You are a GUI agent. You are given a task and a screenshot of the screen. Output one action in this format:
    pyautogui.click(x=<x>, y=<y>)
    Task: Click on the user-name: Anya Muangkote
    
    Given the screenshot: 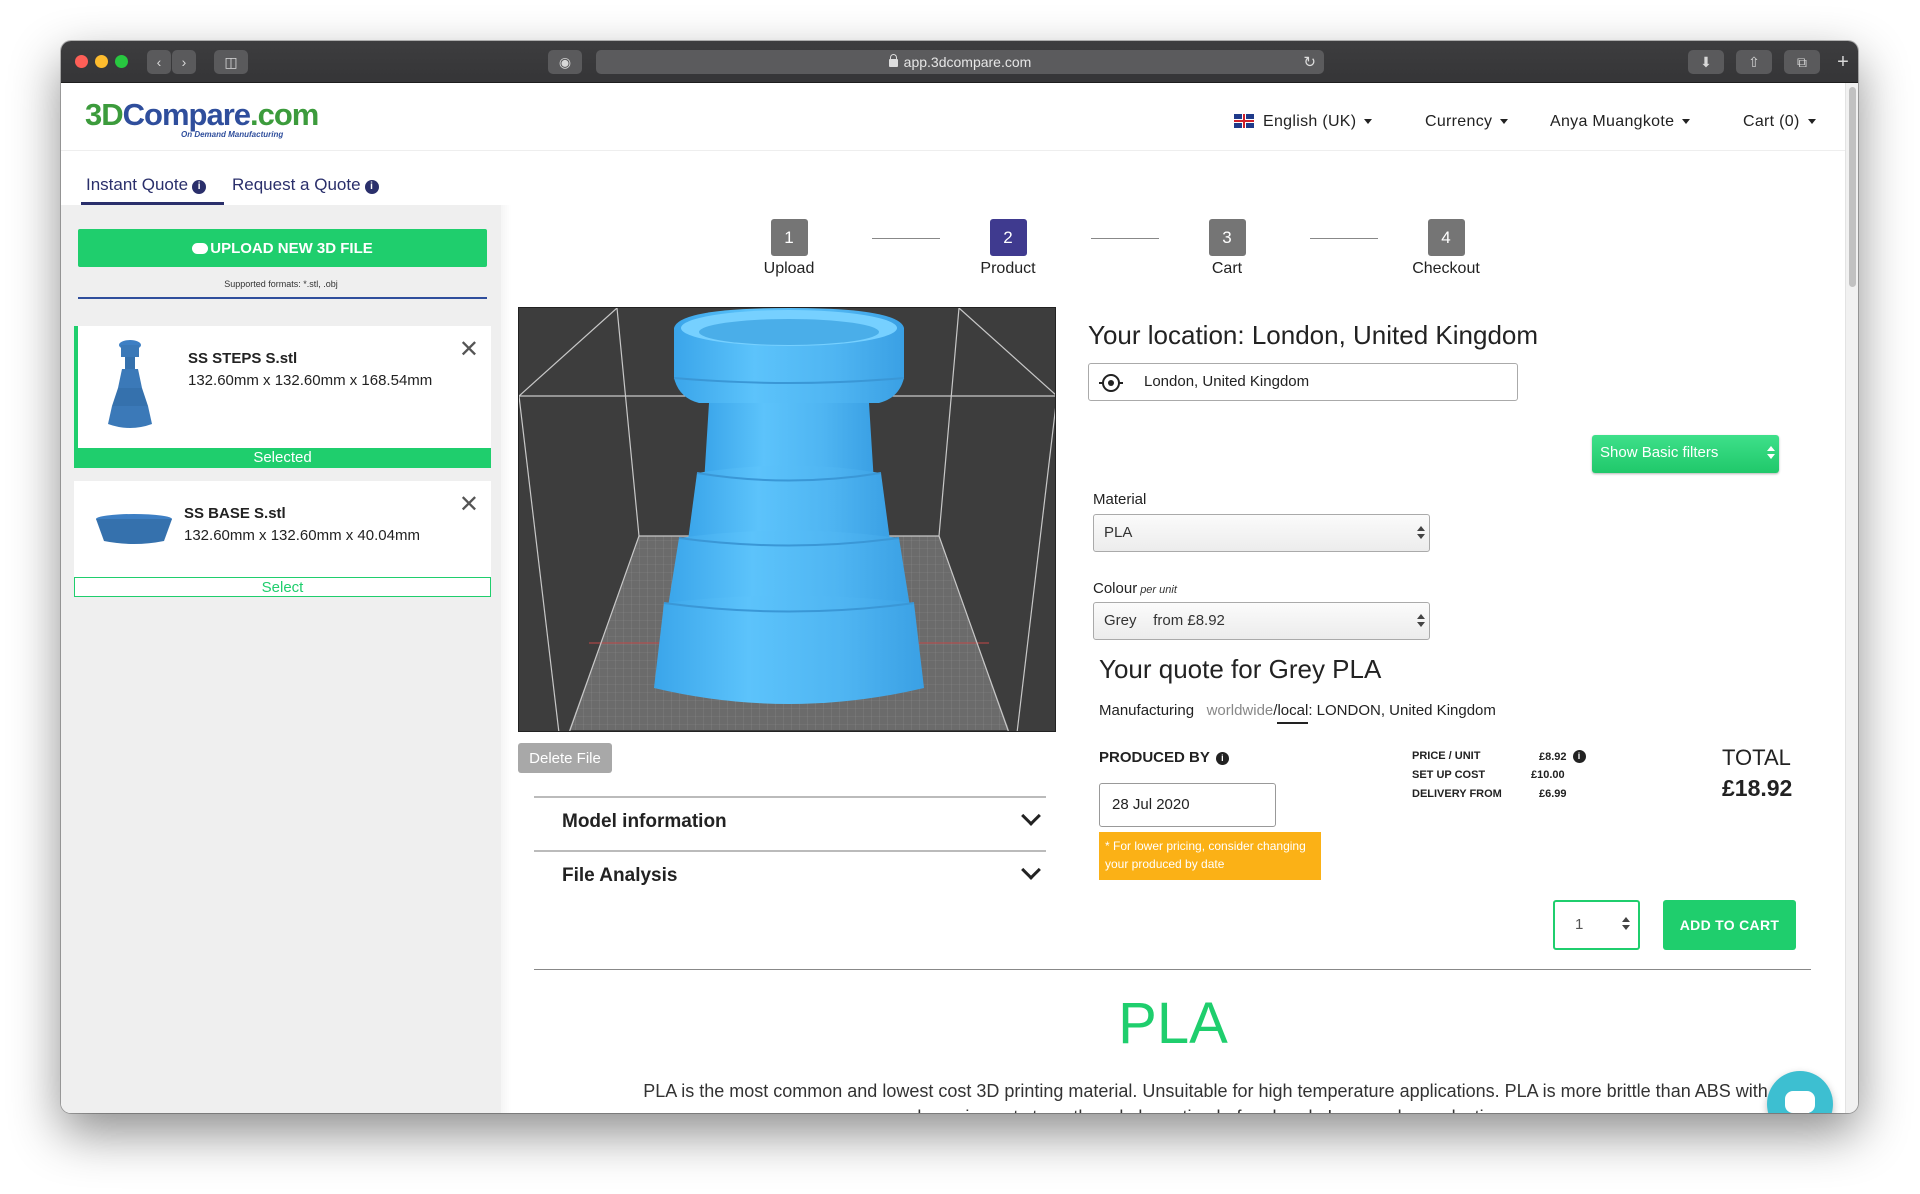 What is the action you would take?
    pyautogui.click(x=1612, y=121)
    